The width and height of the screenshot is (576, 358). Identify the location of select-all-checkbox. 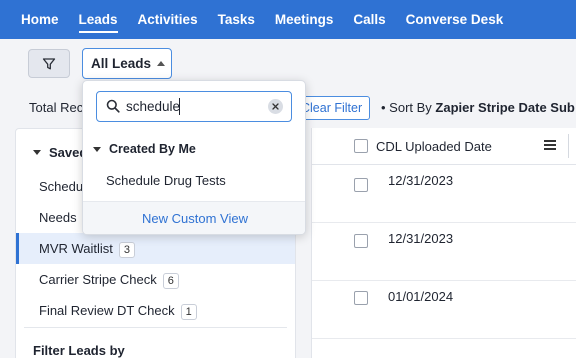
(361, 146).